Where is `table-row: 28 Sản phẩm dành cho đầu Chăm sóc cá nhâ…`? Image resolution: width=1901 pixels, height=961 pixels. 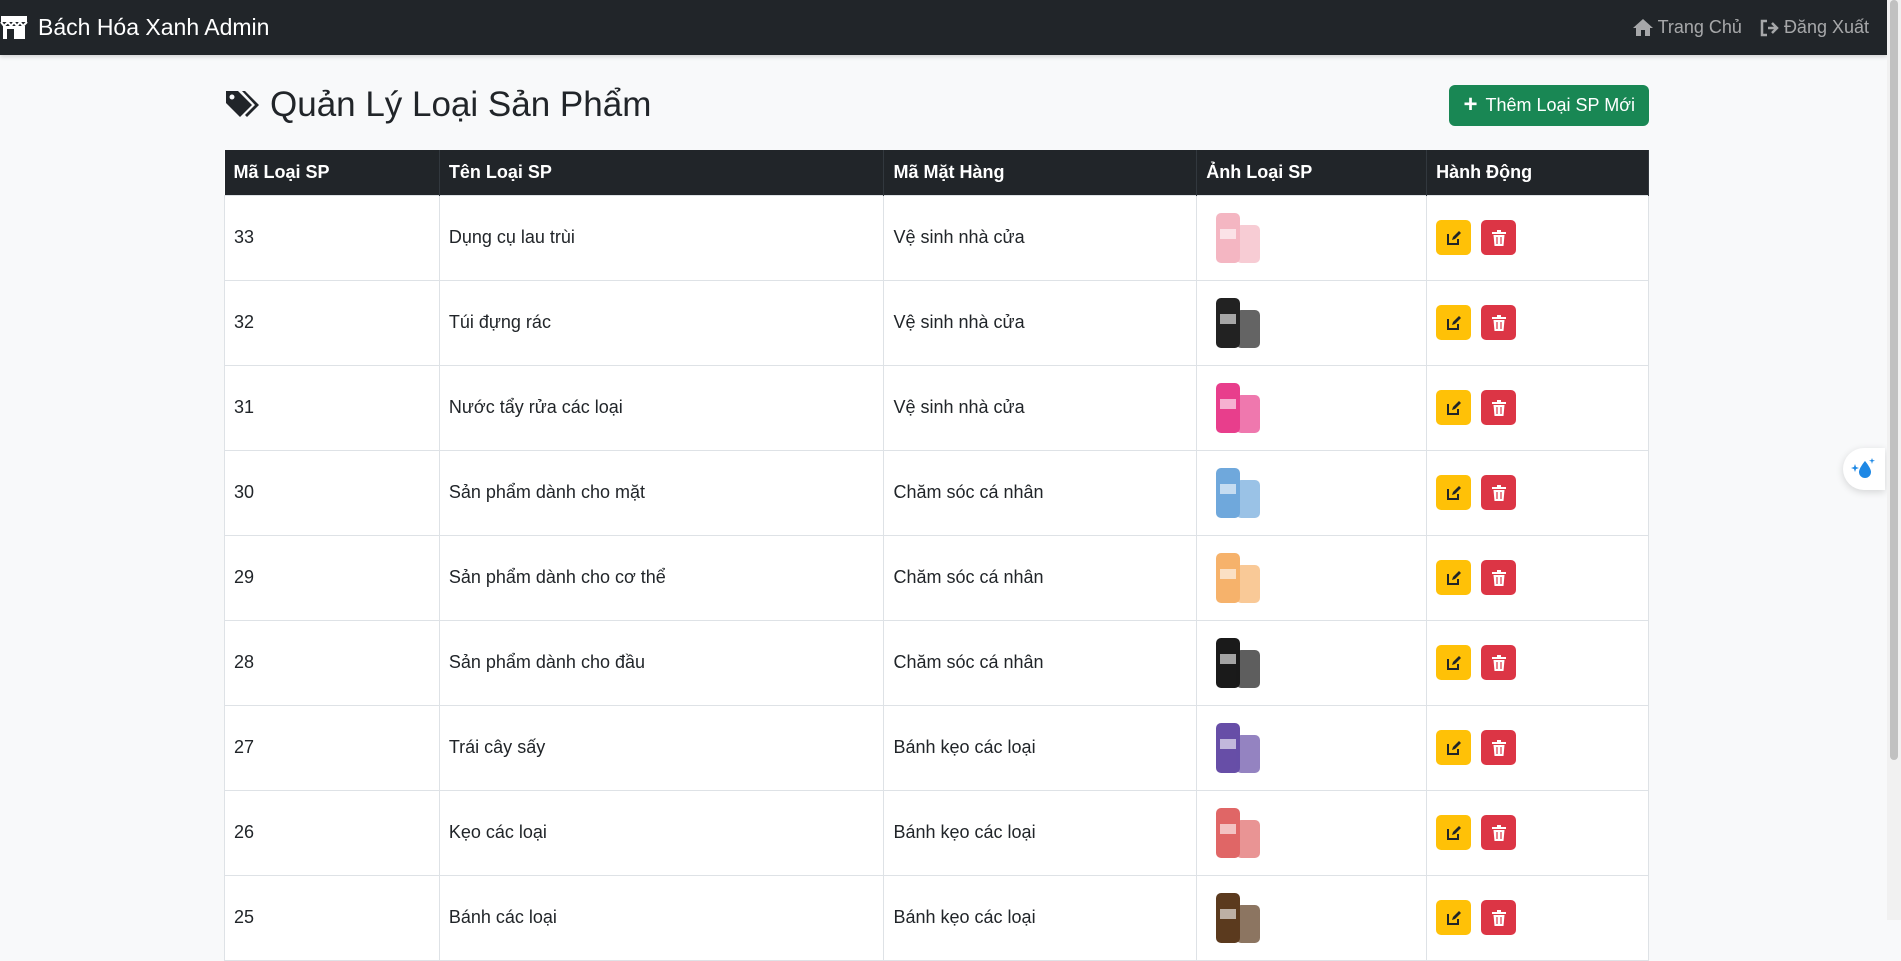
table-row: 28 Sản phẩm dành cho đầu Chăm sóc cá nhâ… is located at coordinates (936, 662).